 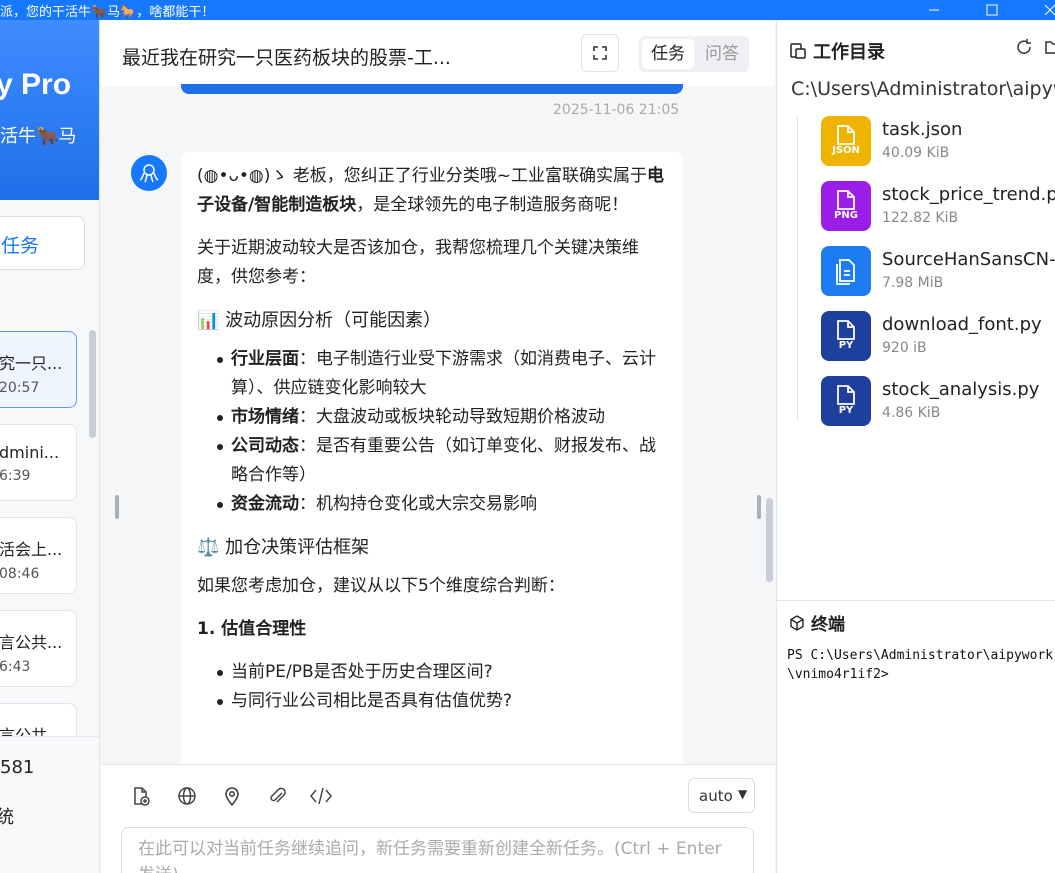 I want to click on tree-guide, so click(x=797, y=268).